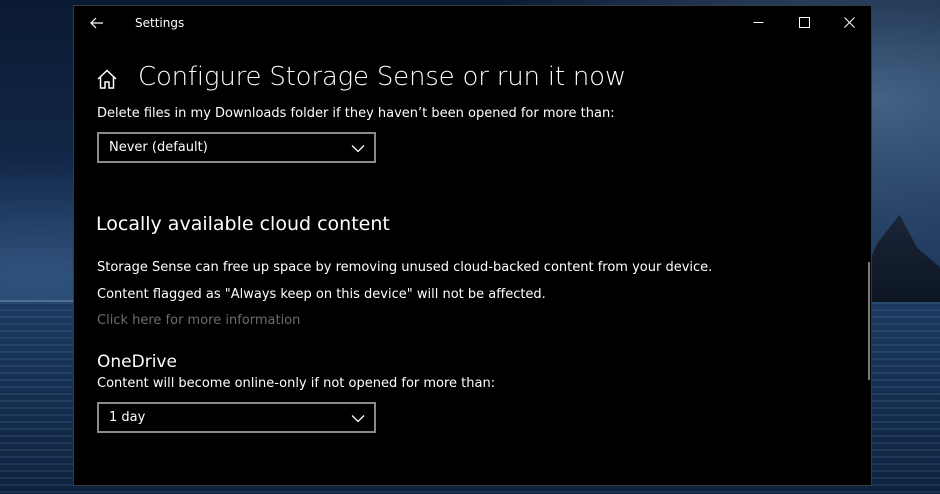  I want to click on back-button, so click(97, 23).